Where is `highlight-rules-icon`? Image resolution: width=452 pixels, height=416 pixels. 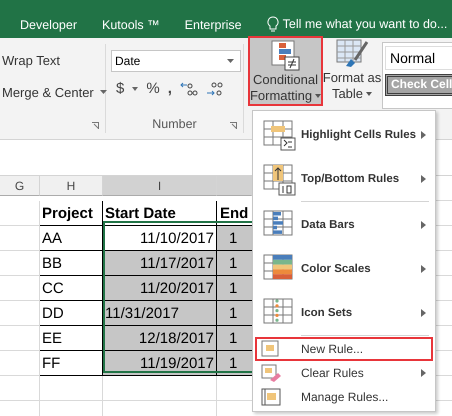
highlight-rules-icon is located at coordinates (280, 135).